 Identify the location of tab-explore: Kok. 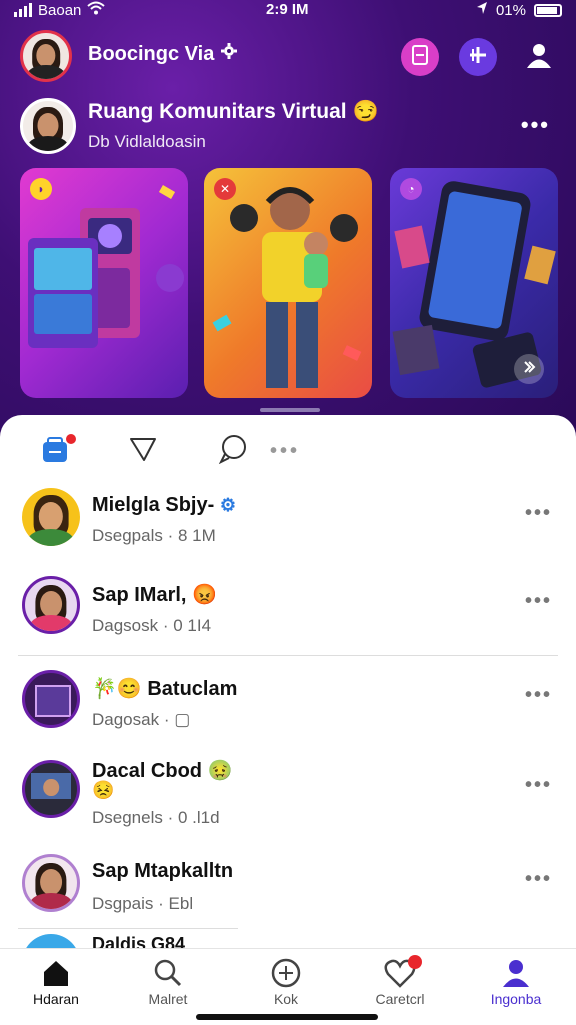
(286, 982).